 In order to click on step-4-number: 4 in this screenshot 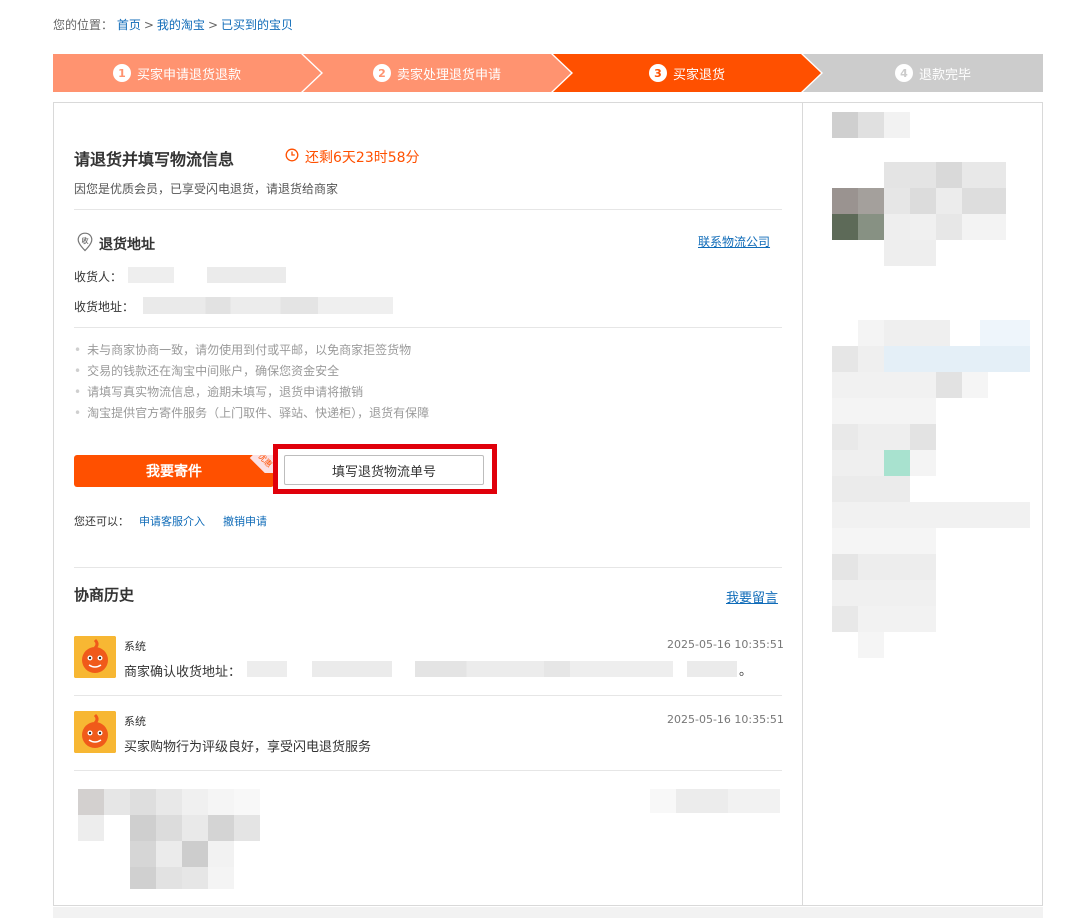, I will do `click(903, 73)`.